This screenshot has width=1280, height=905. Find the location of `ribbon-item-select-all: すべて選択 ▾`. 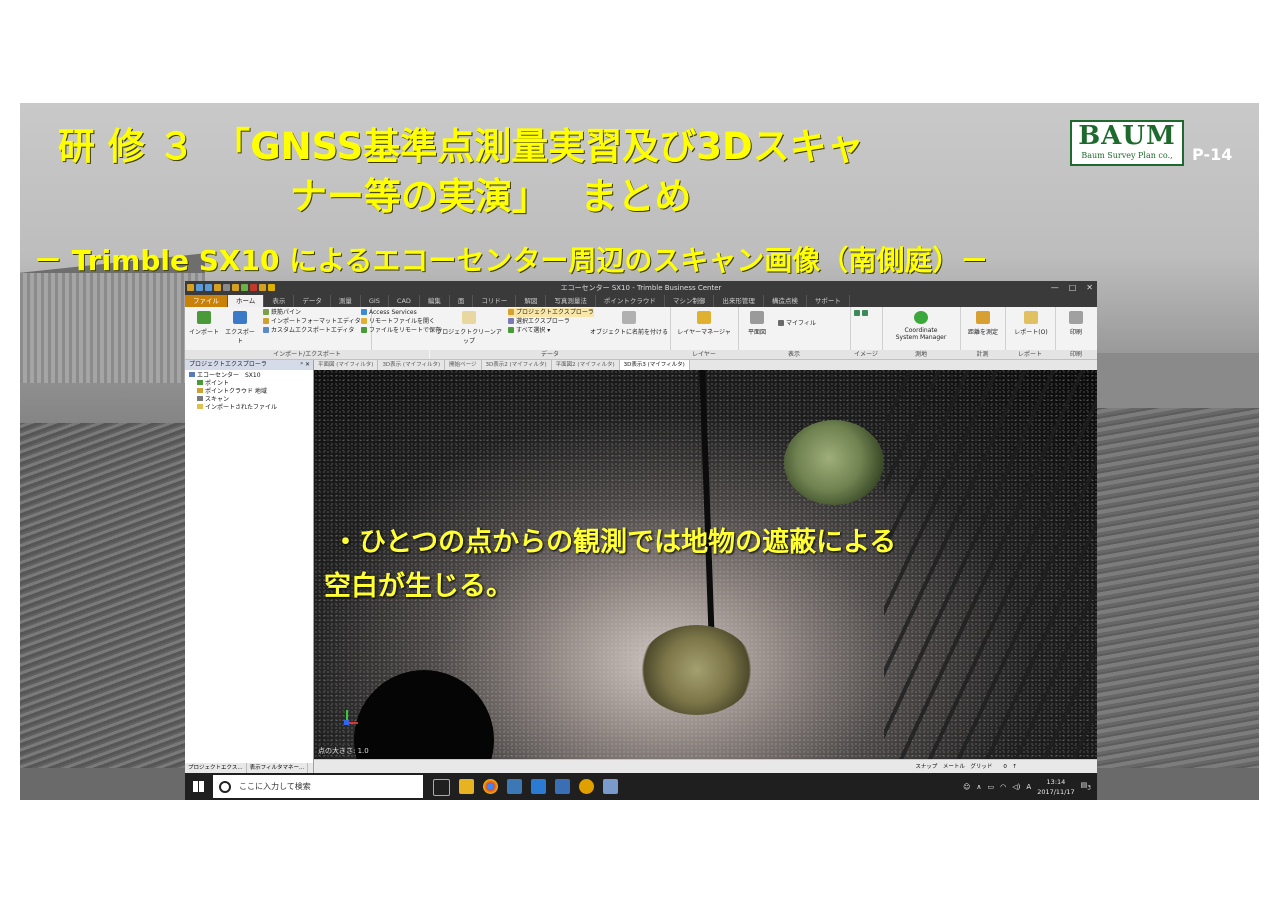

ribbon-item-select-all: すべて選択 ▾ is located at coordinates (529, 330).